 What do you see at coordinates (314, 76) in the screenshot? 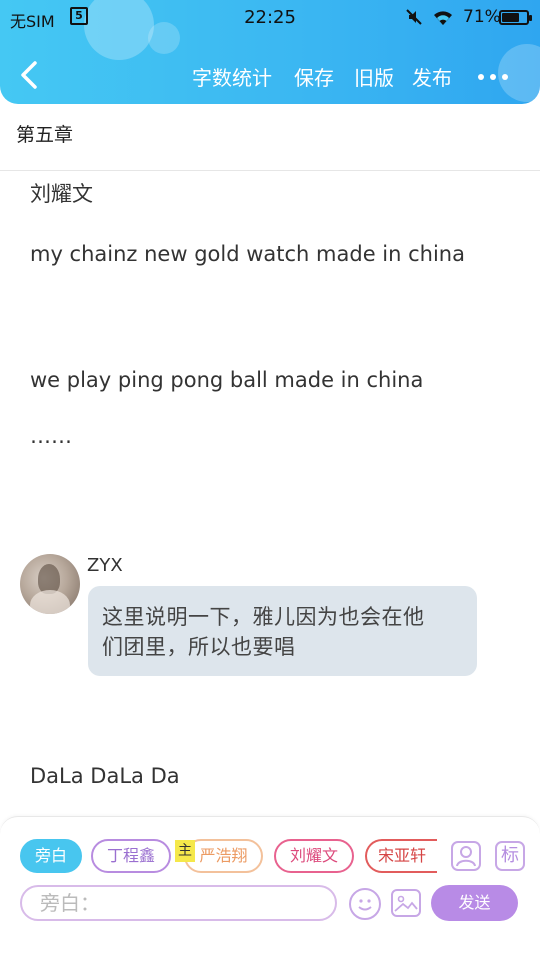
I see `save-button: 保存` at bounding box center [314, 76].